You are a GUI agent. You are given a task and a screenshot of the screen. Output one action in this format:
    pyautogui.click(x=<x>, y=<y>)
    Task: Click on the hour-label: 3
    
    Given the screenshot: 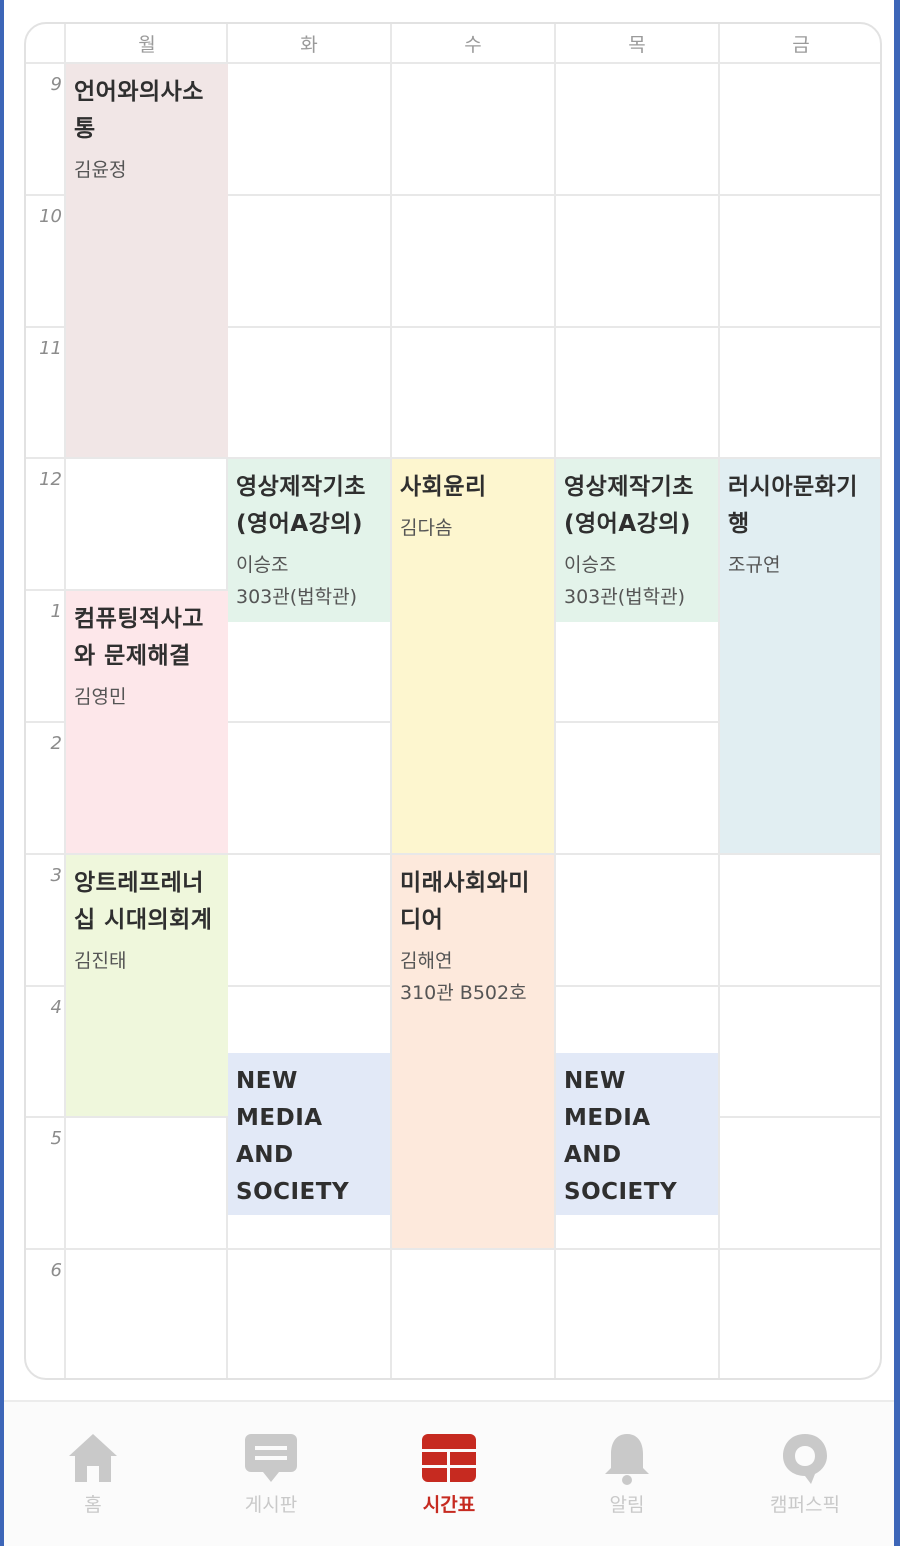 What is the action you would take?
    pyautogui.click(x=56, y=875)
    